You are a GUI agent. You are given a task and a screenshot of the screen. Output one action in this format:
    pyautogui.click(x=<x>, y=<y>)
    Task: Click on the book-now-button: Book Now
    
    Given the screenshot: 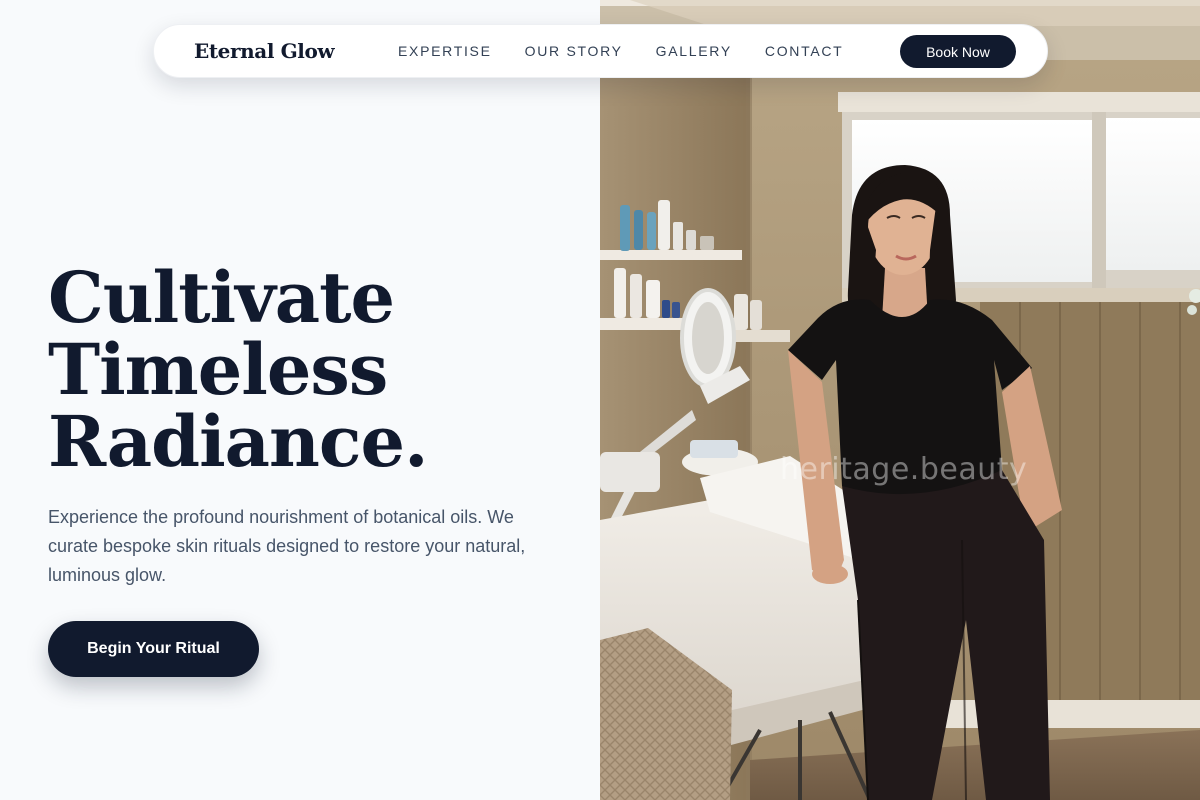 What is the action you would take?
    pyautogui.click(x=958, y=51)
    